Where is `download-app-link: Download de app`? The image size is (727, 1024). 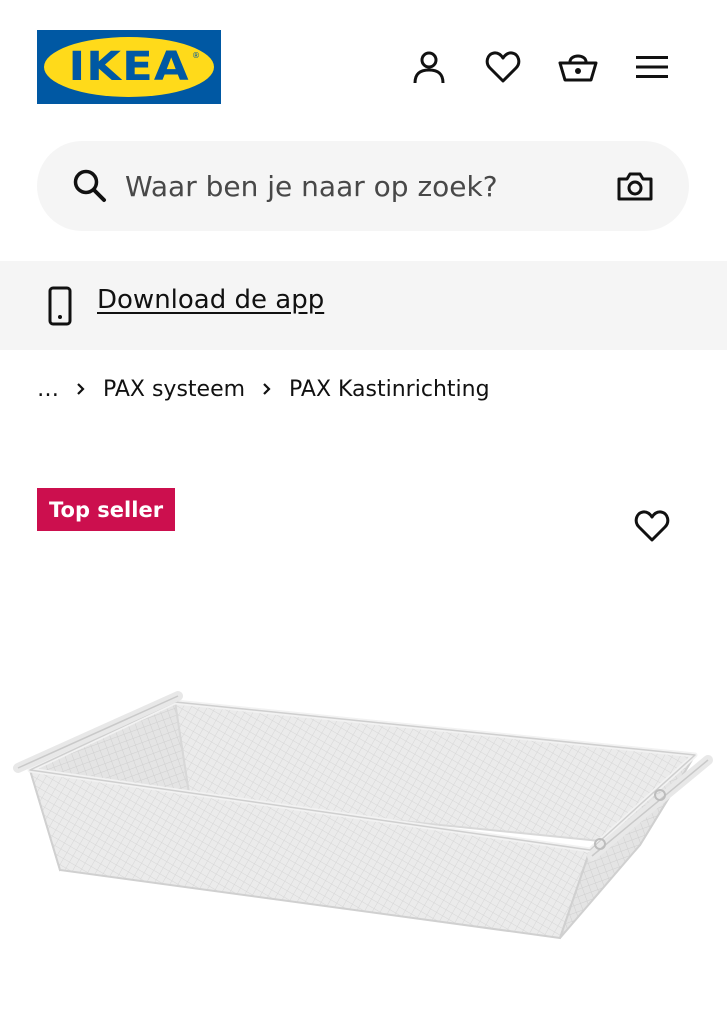
download-app-link: Download de app is located at coordinates (210, 300).